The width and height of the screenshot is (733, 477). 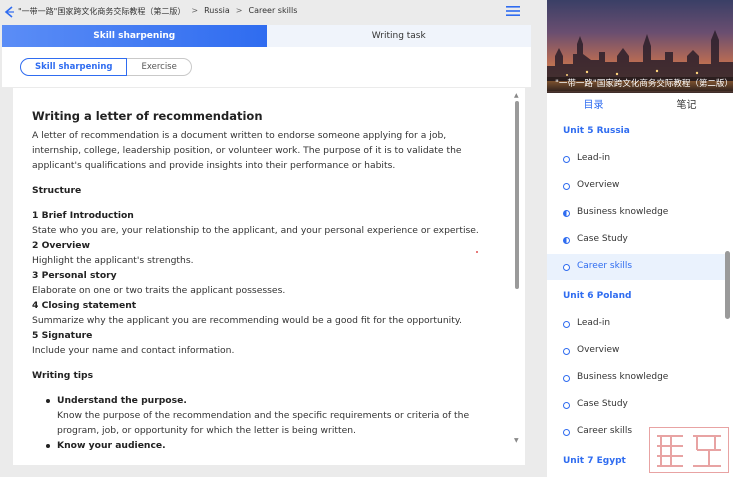 I want to click on tab-notes: 笔记, so click(x=686, y=106).